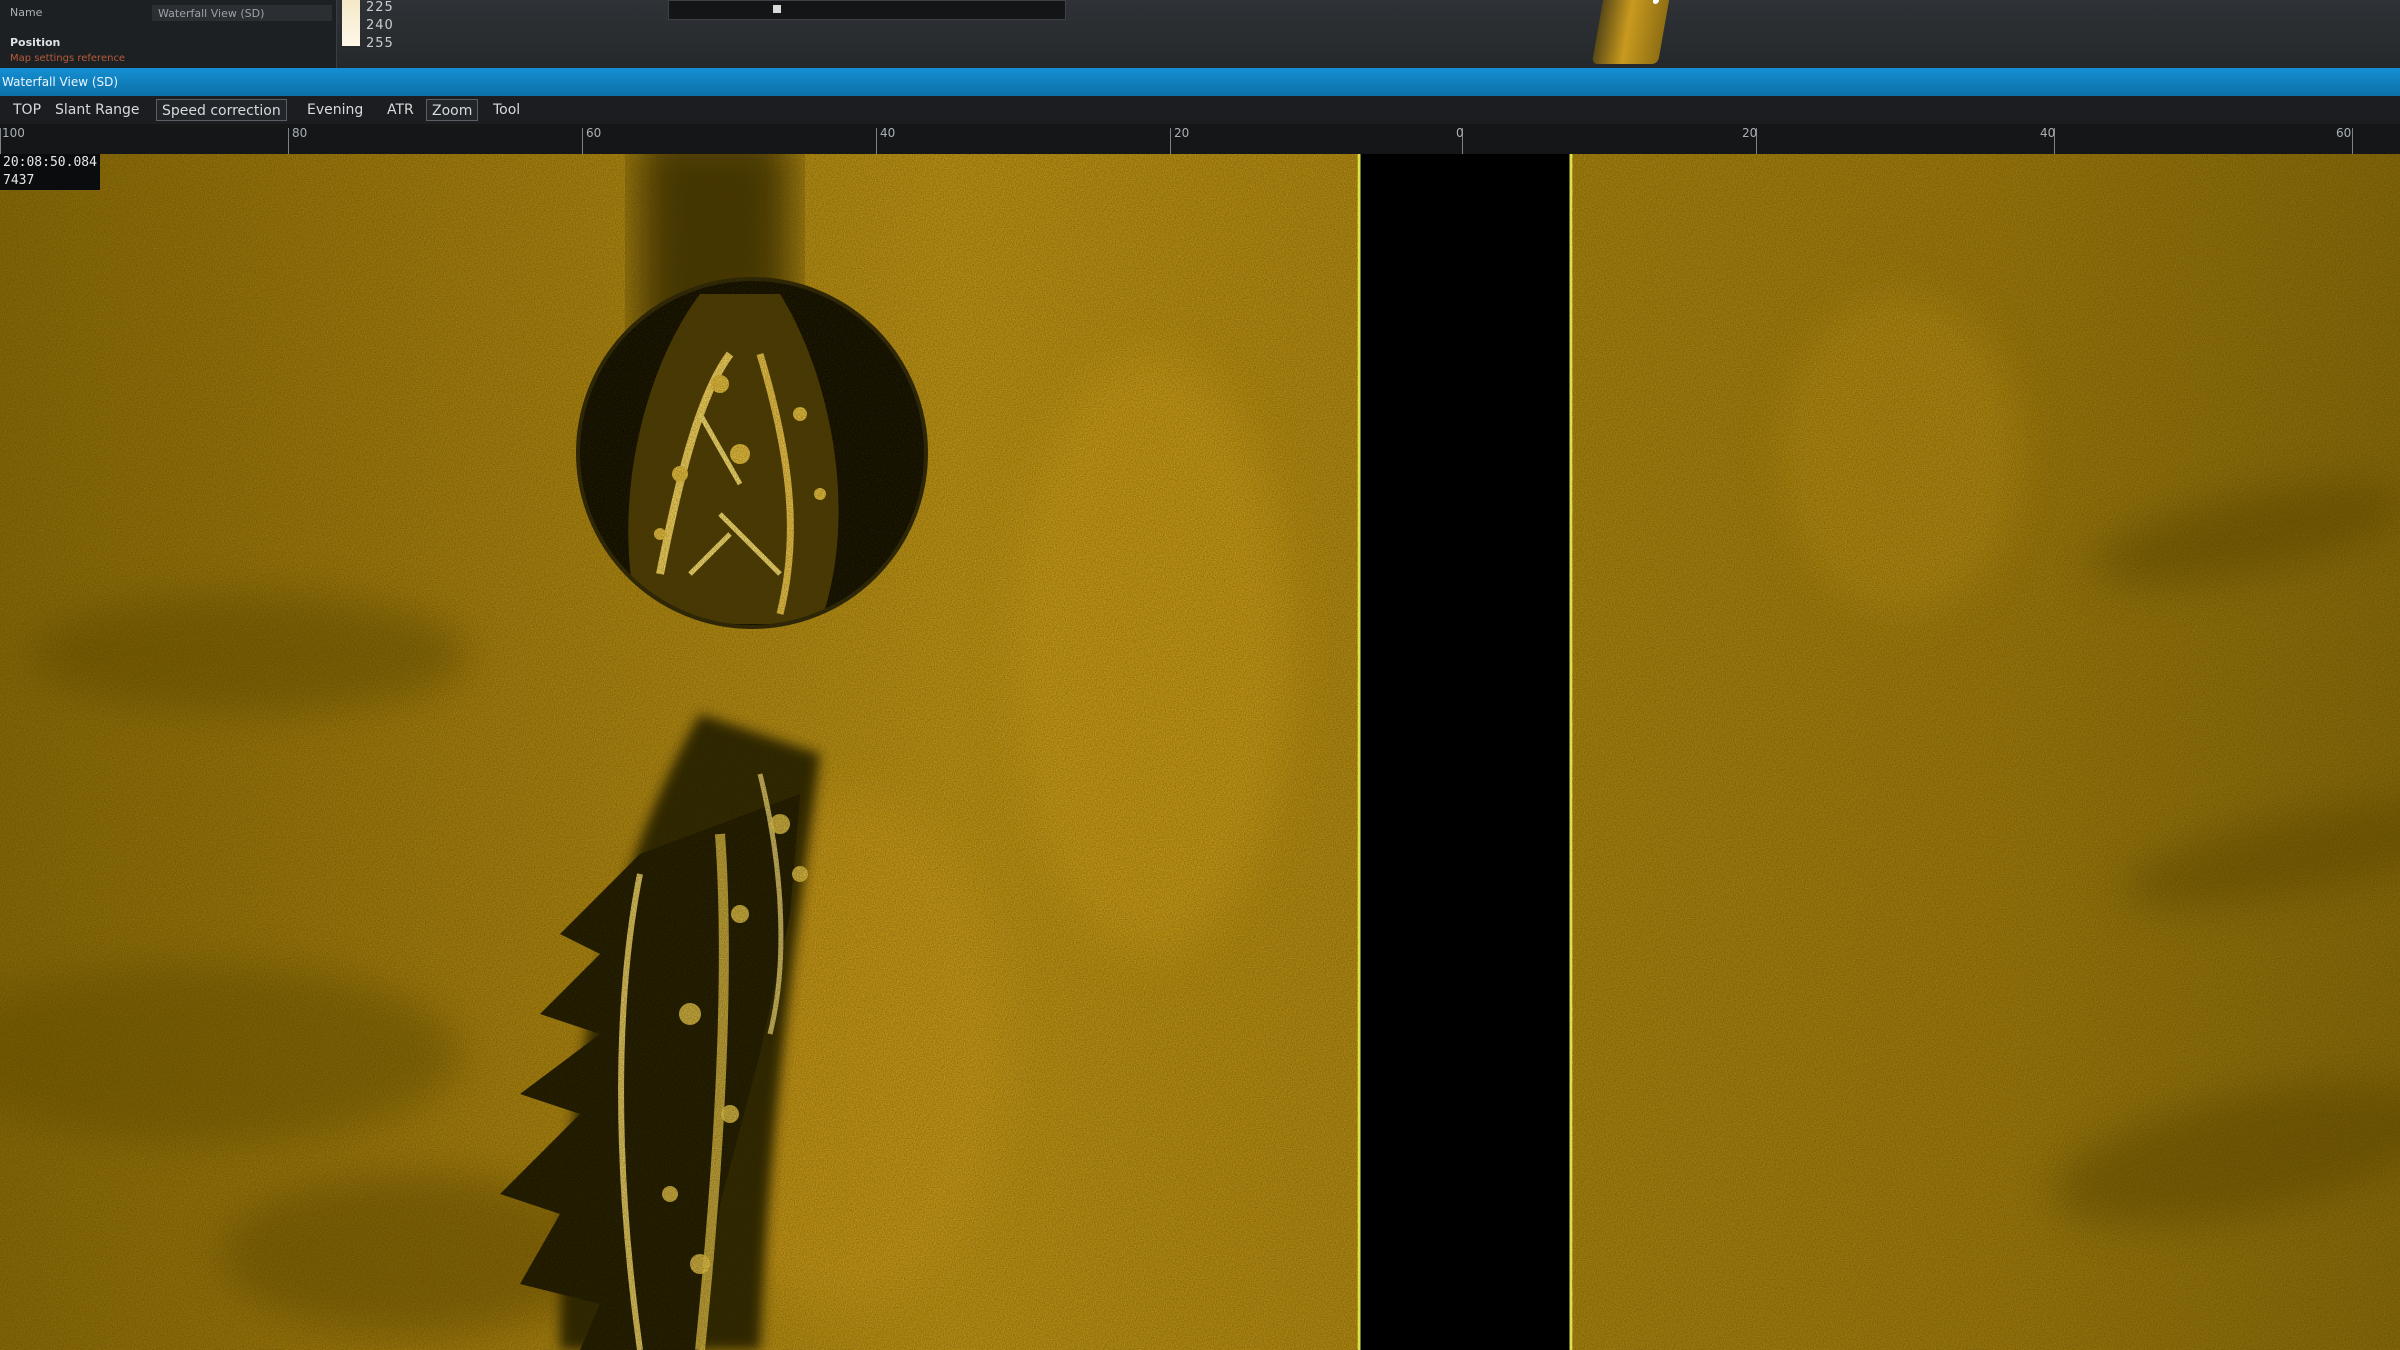 This screenshot has height=1350, width=2400. I want to click on ruler-label: 0, so click(1460, 133).